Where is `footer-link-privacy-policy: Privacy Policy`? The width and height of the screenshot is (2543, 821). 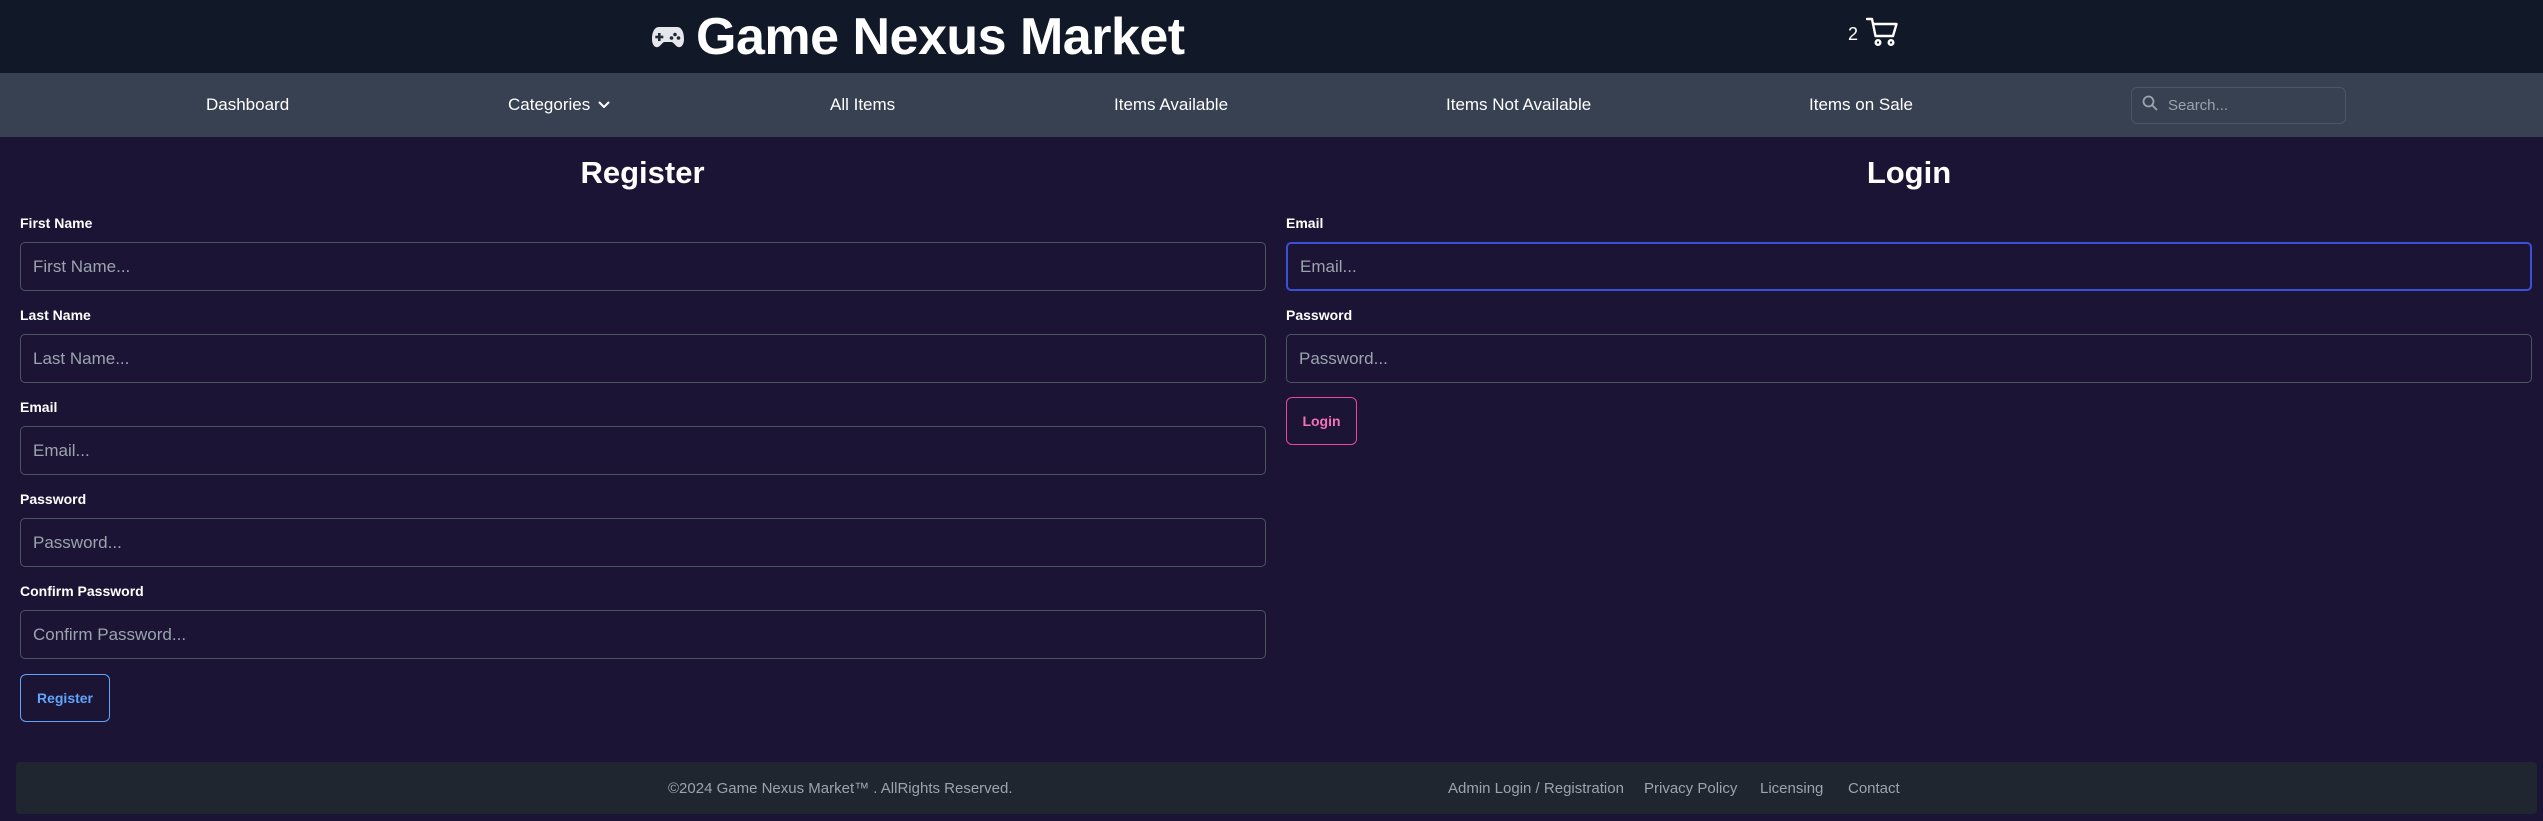 footer-link-privacy-policy: Privacy Policy is located at coordinates (1690, 788).